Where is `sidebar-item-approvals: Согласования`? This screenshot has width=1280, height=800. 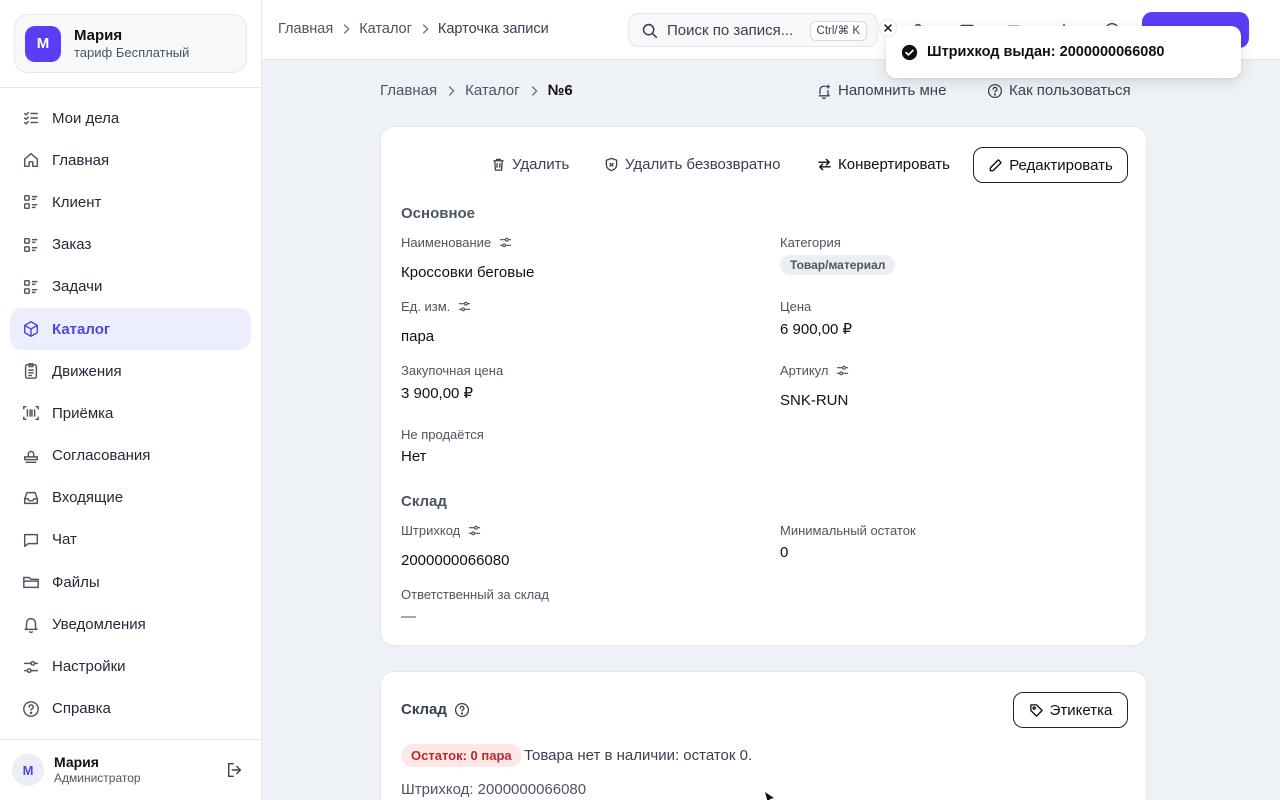
sidebar-item-approvals: Согласования is located at coordinates (130, 456).